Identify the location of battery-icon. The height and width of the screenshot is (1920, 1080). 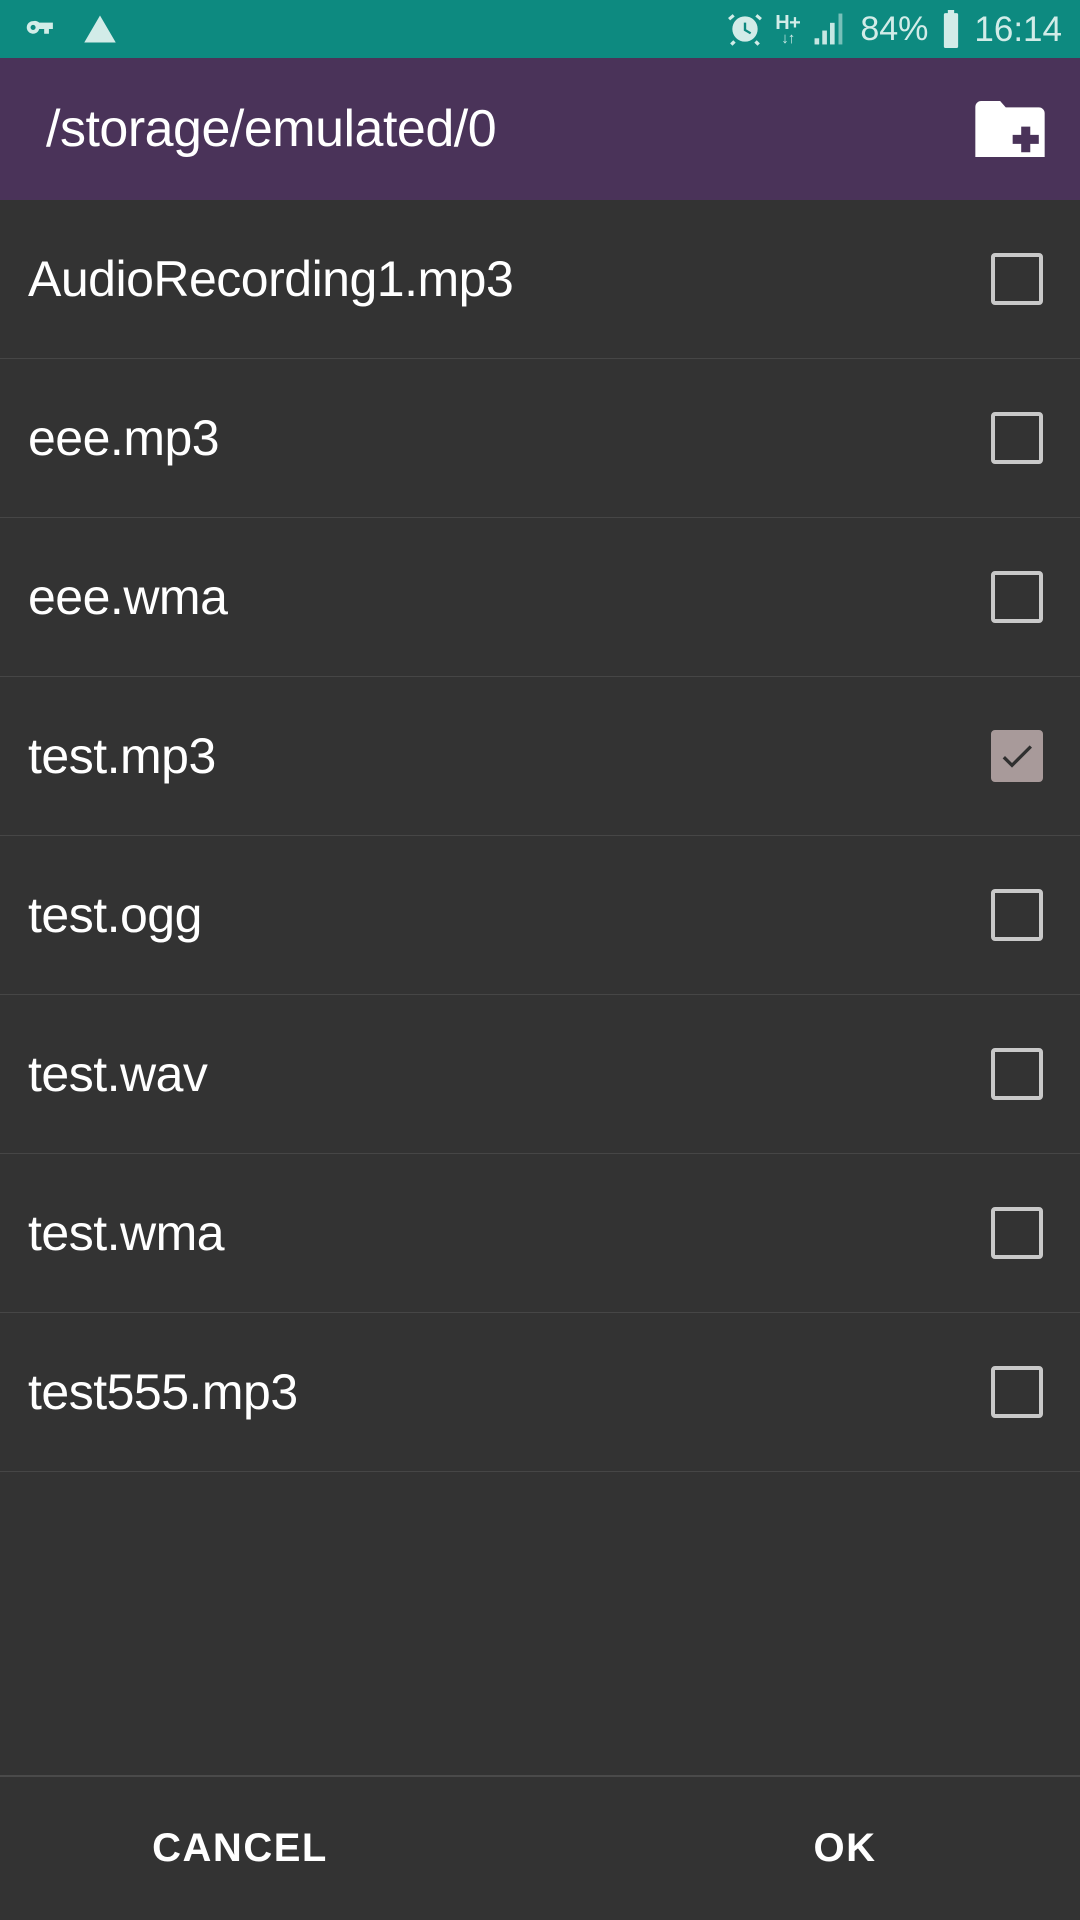
(951, 29).